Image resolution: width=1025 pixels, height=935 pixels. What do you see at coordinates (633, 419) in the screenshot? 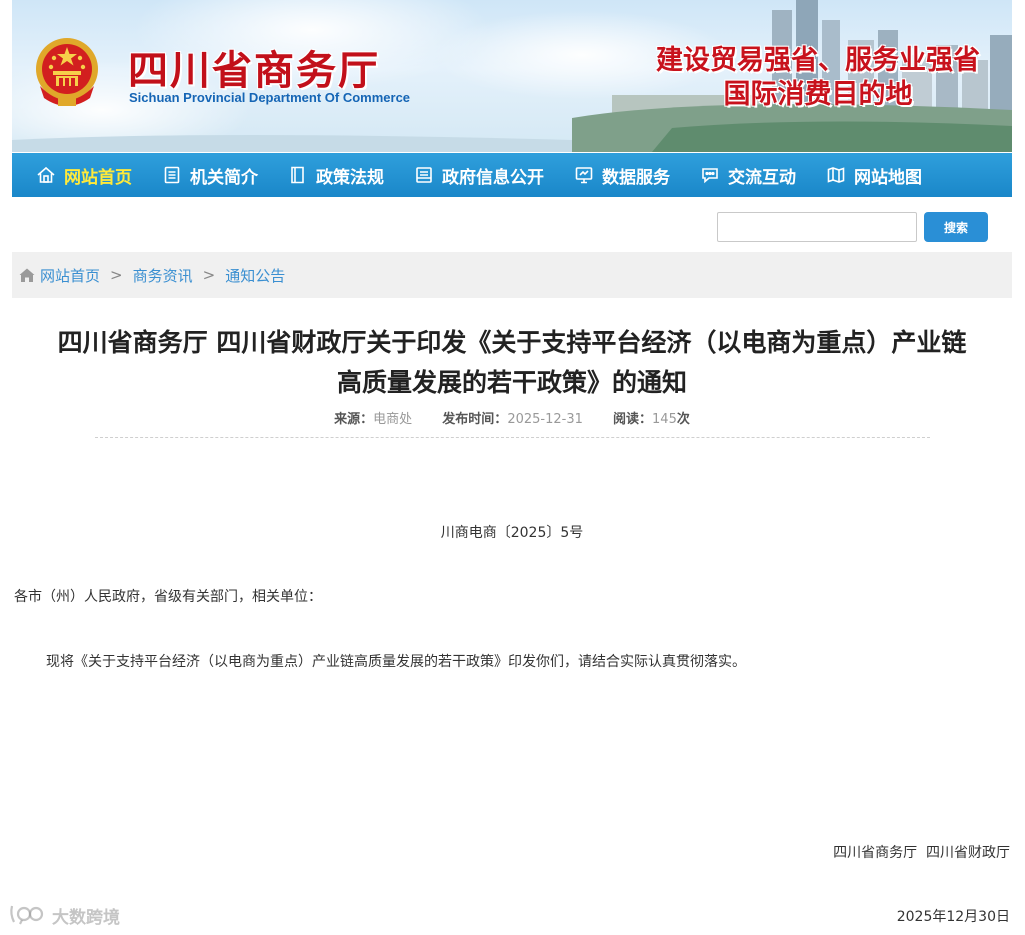
I see `views-label: 阅读：` at bounding box center [633, 419].